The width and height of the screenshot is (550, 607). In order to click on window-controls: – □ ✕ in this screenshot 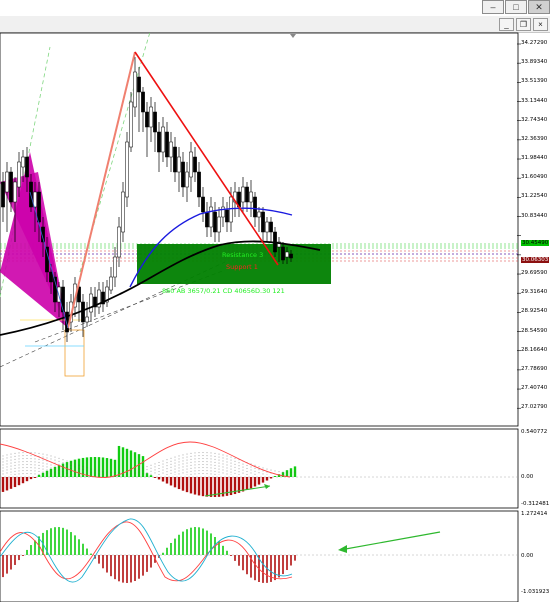, I will do `click(516, 7)`.